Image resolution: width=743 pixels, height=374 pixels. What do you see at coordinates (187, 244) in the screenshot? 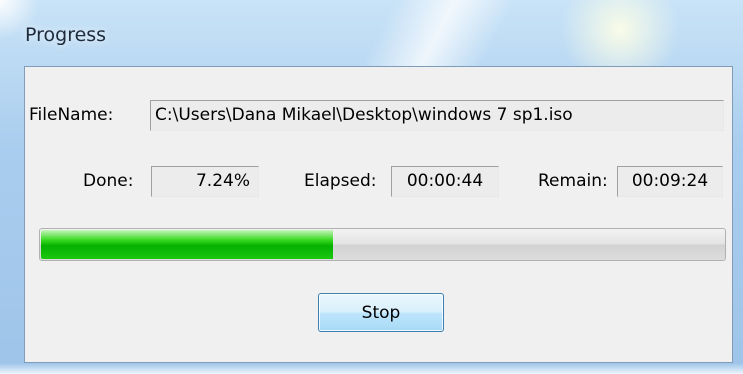
I see `progress-fill` at bounding box center [187, 244].